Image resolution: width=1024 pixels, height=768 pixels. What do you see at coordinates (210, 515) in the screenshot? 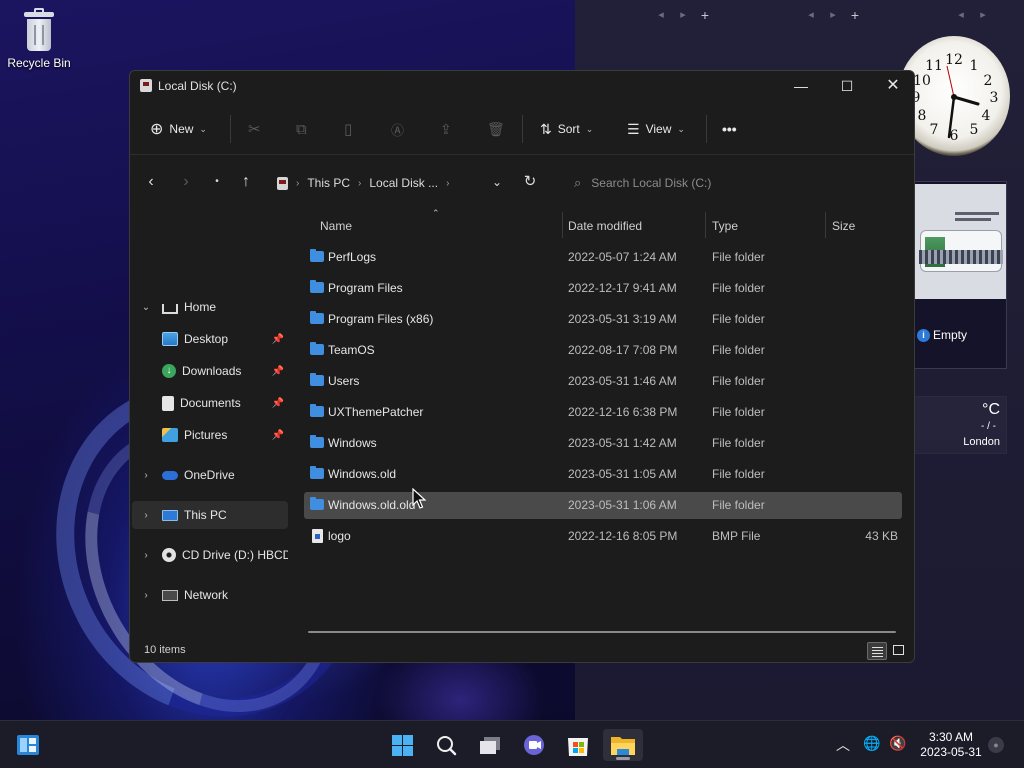
I see `nav-item-this-pc: › This PC` at bounding box center [210, 515].